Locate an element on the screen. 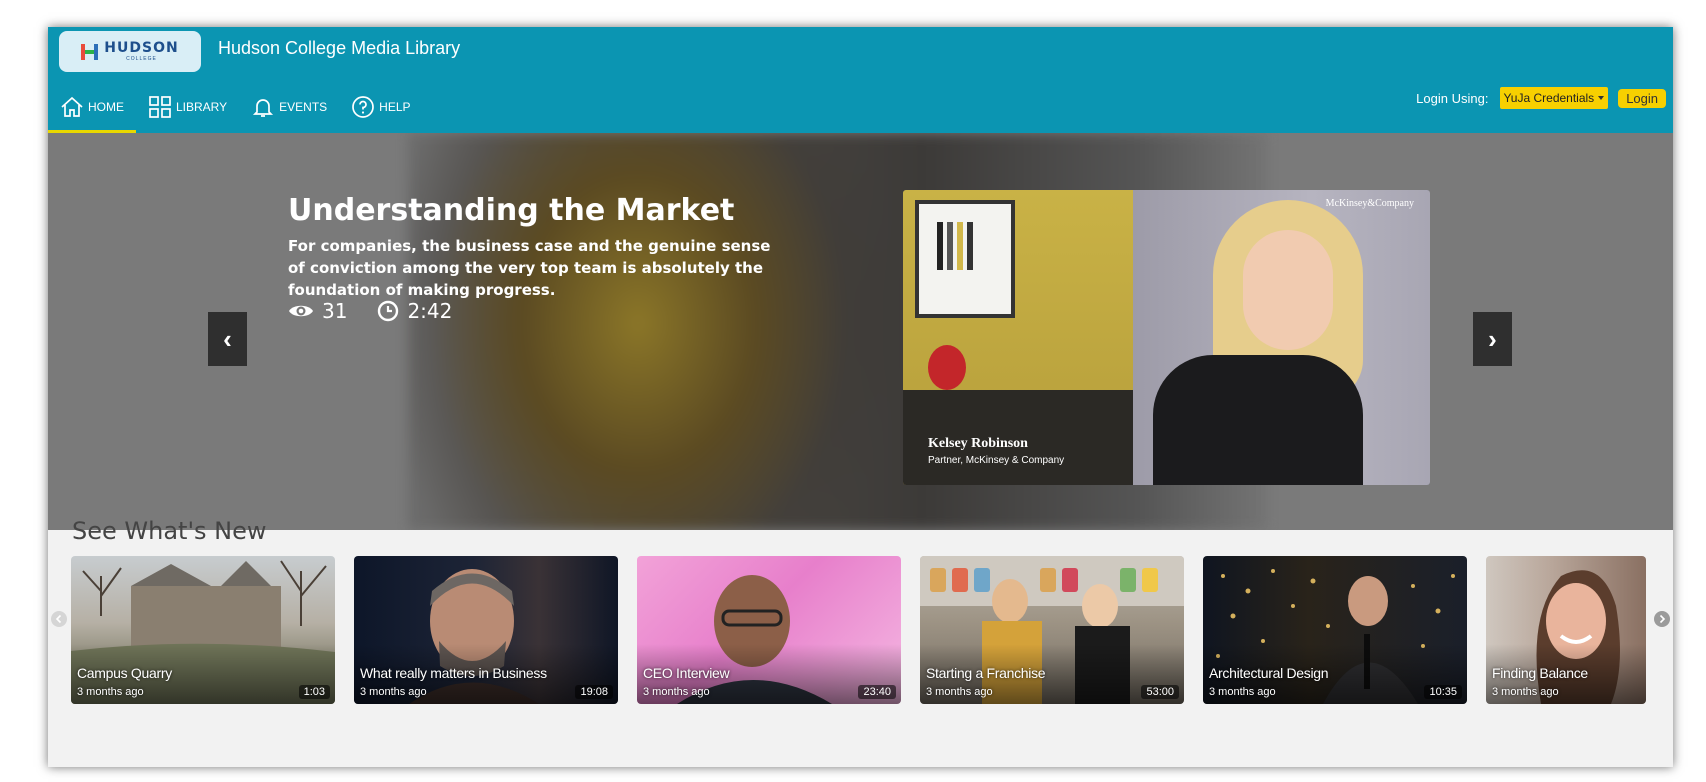  nav-home-label: HOME is located at coordinates (106, 106).